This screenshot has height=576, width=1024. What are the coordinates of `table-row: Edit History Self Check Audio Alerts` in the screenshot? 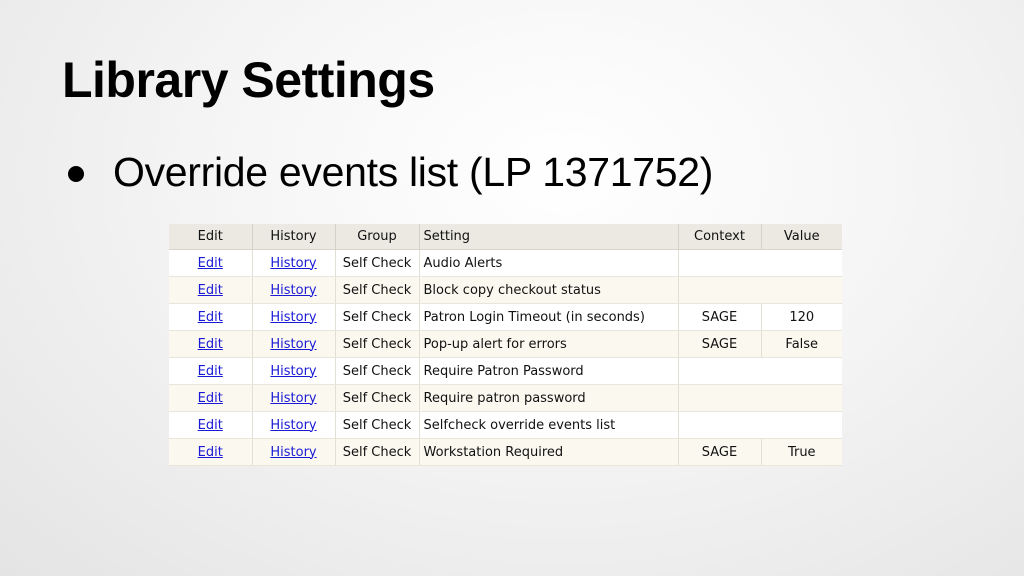 It's located at (505, 263).